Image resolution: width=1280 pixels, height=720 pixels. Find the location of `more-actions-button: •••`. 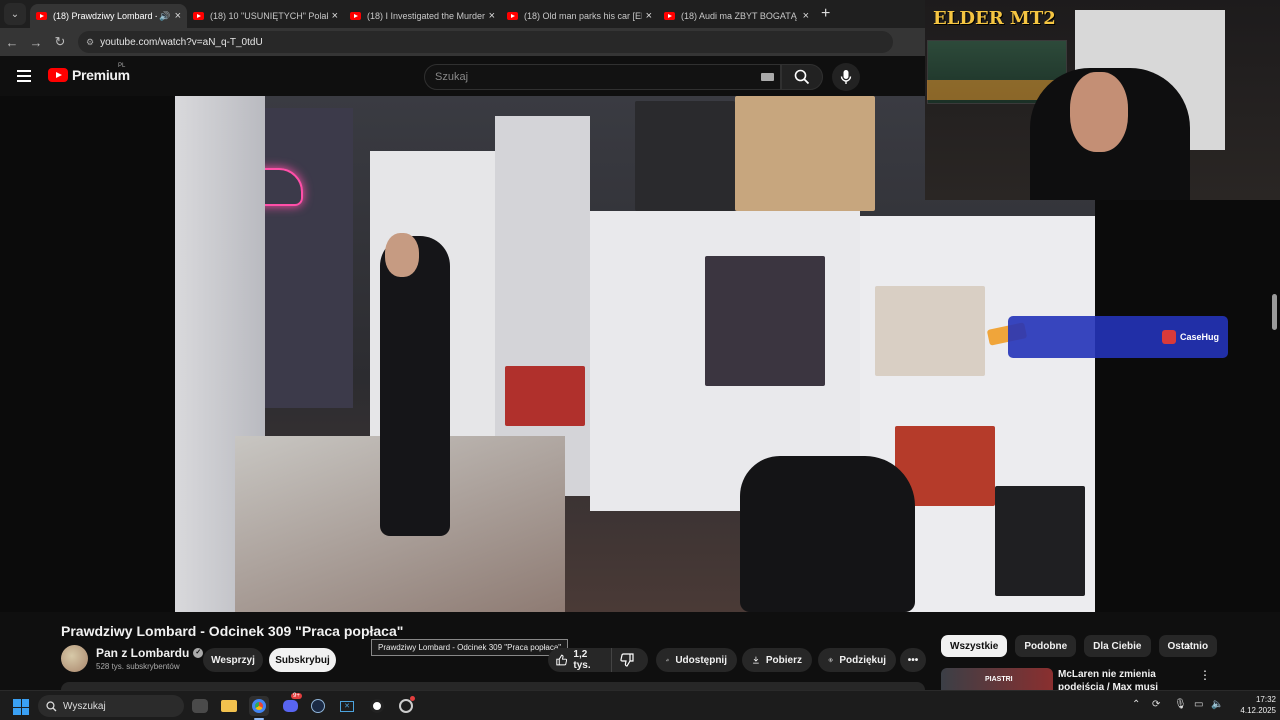

more-actions-button: ••• is located at coordinates (913, 660).